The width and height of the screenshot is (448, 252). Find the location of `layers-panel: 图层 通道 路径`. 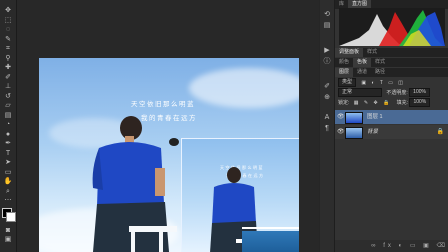

layers-panel: 图层 通道 路径 is located at coordinates (391, 72).